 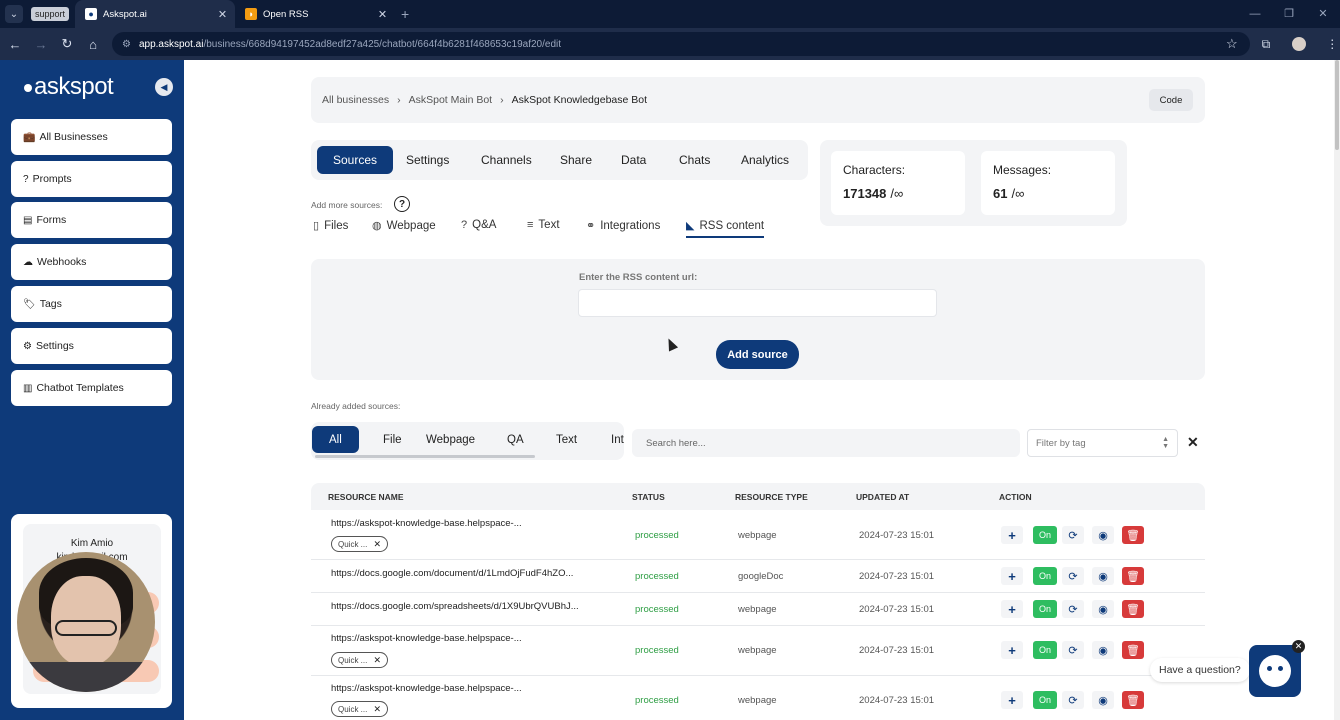 I want to click on back-icon: ←, so click(x=15, y=44).